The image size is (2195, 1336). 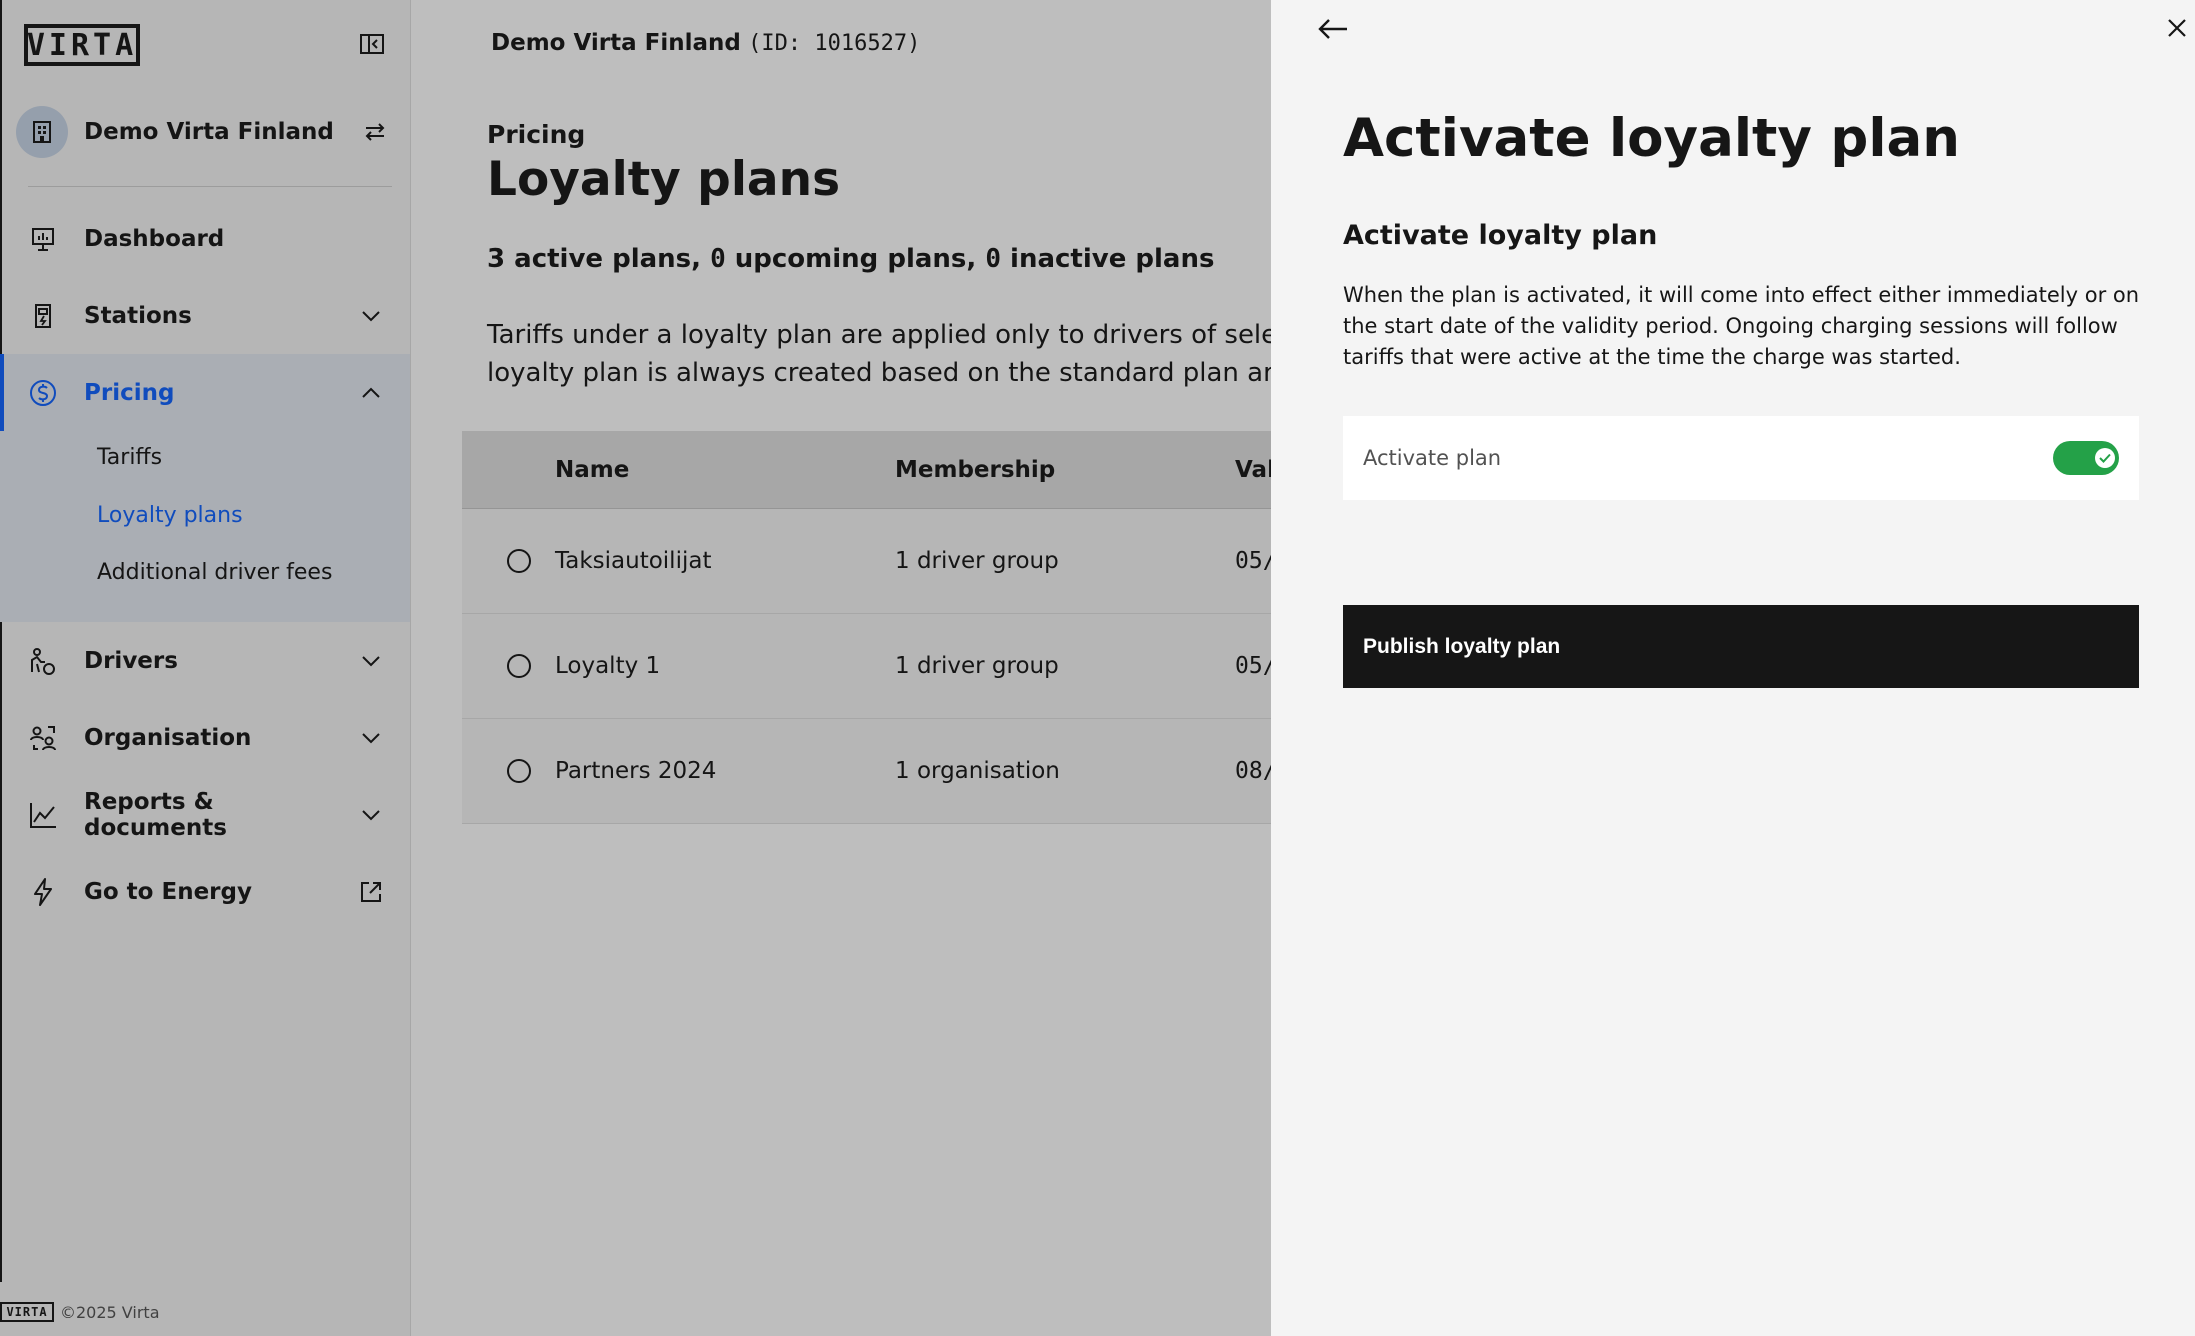 What do you see at coordinates (1741, 646) in the screenshot?
I see `publish-loyalty-plan-button: Publish loyalty plan` at bounding box center [1741, 646].